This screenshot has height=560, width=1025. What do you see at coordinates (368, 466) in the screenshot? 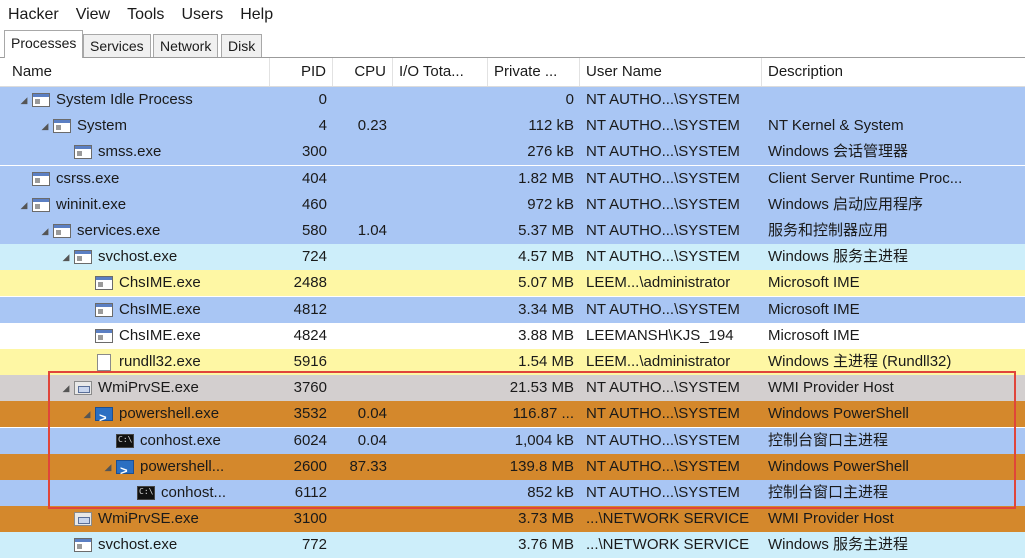
I see `cpu-cell: 87.33` at bounding box center [368, 466].